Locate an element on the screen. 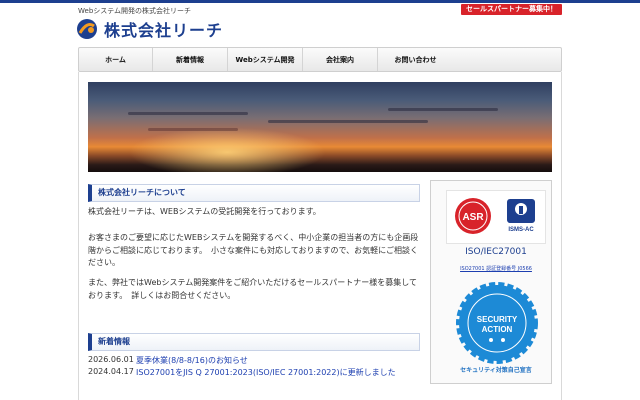 The image size is (640, 400). news-item: 2026.06.01 夏季休業(8/8-8/16)のお知らせ is located at coordinates (168, 360).